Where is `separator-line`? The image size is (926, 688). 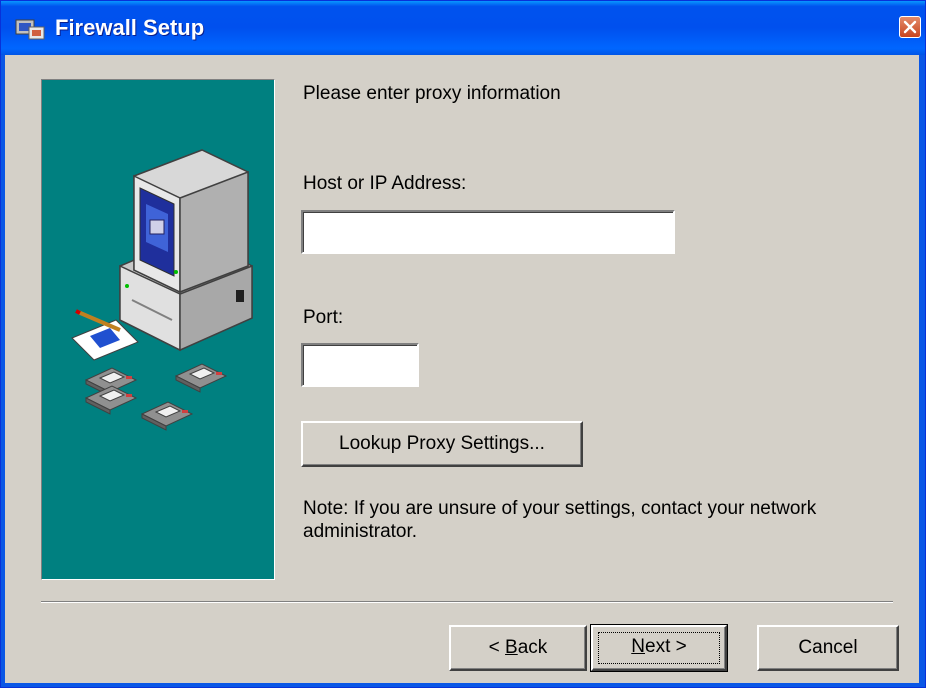
separator-line is located at coordinates (467, 602).